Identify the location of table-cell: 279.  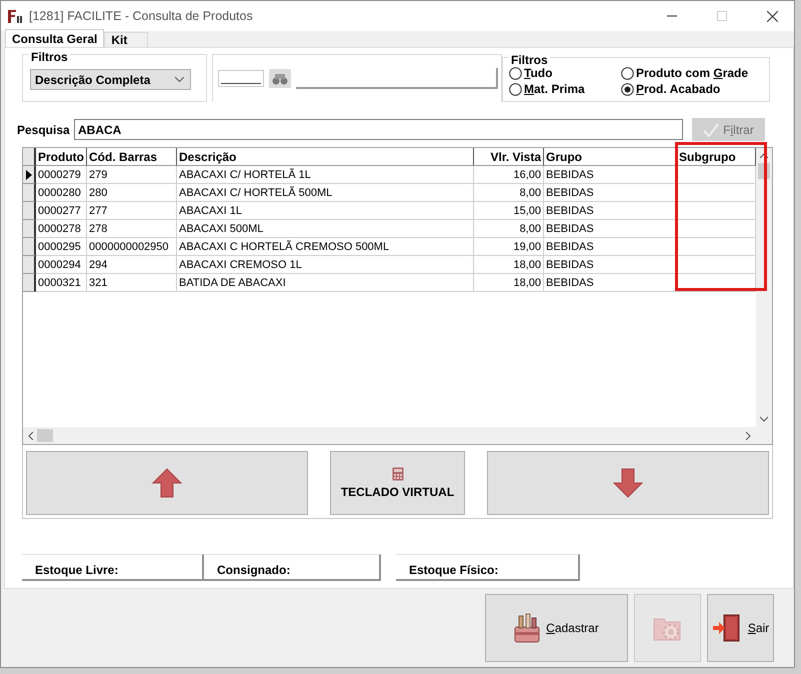
(132, 175).